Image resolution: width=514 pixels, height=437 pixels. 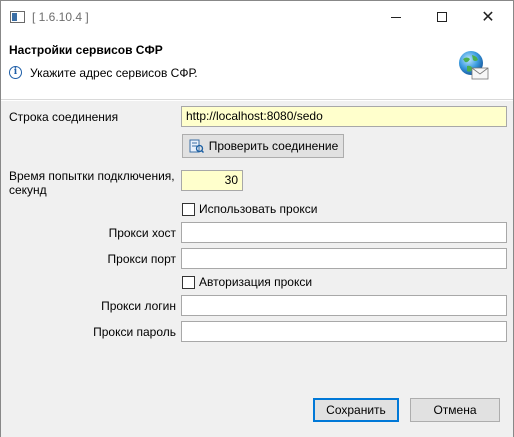 I want to click on proxy-host-label: Прокси хост, so click(x=142, y=233).